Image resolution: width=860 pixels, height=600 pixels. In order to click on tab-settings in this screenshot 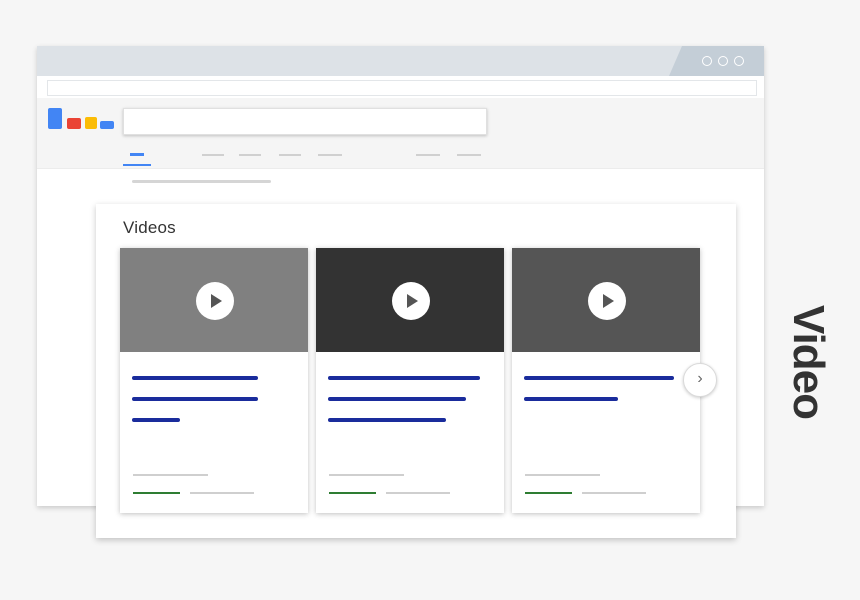, I will do `click(469, 155)`.